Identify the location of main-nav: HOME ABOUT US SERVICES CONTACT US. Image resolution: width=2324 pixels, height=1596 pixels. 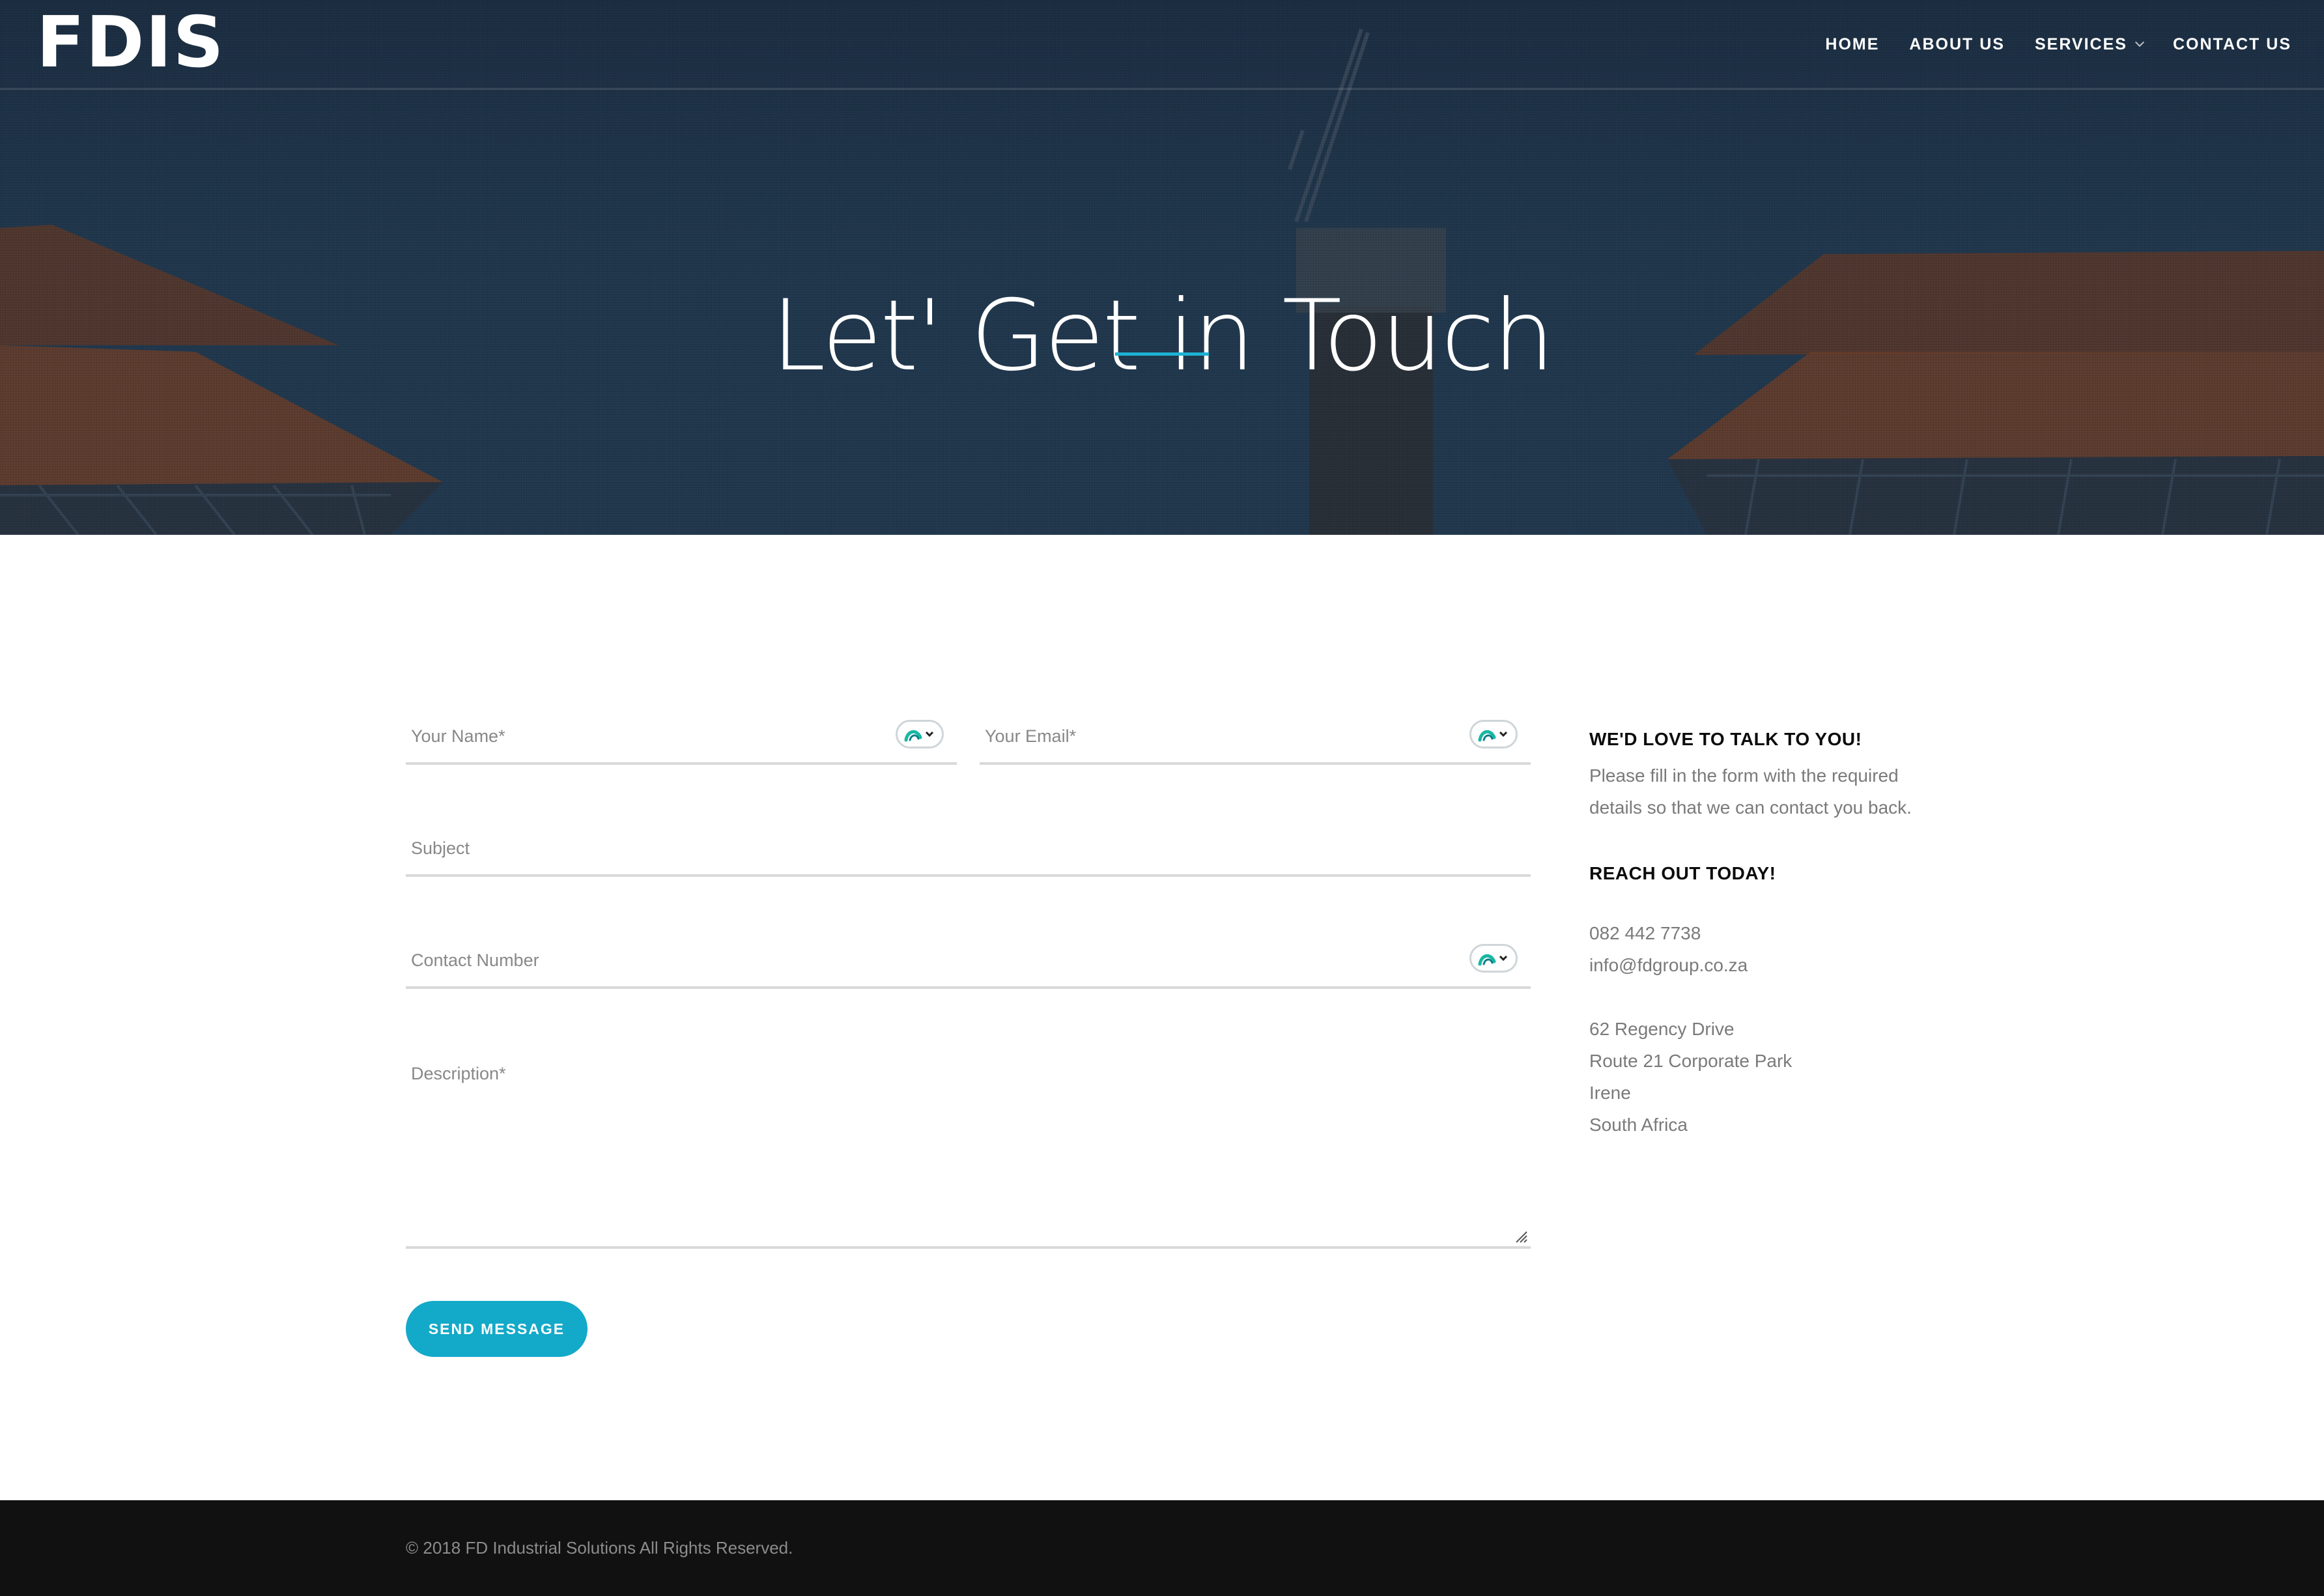
(2043, 44).